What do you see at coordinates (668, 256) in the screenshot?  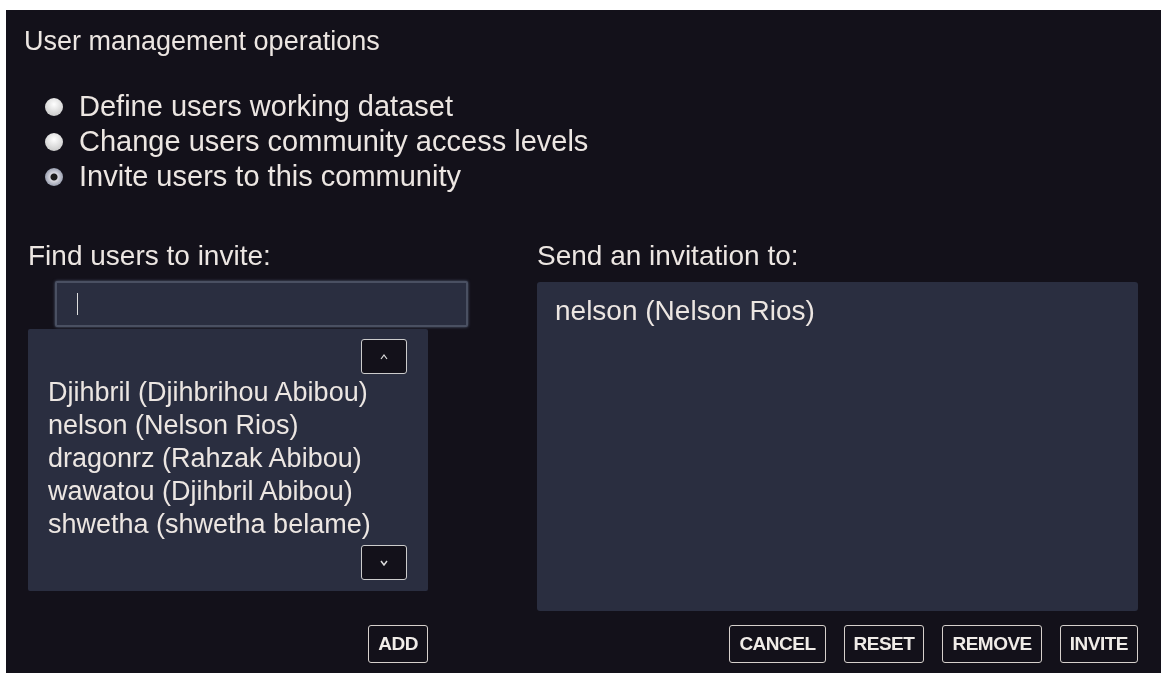 I see `section-label: Send an invitation to:` at bounding box center [668, 256].